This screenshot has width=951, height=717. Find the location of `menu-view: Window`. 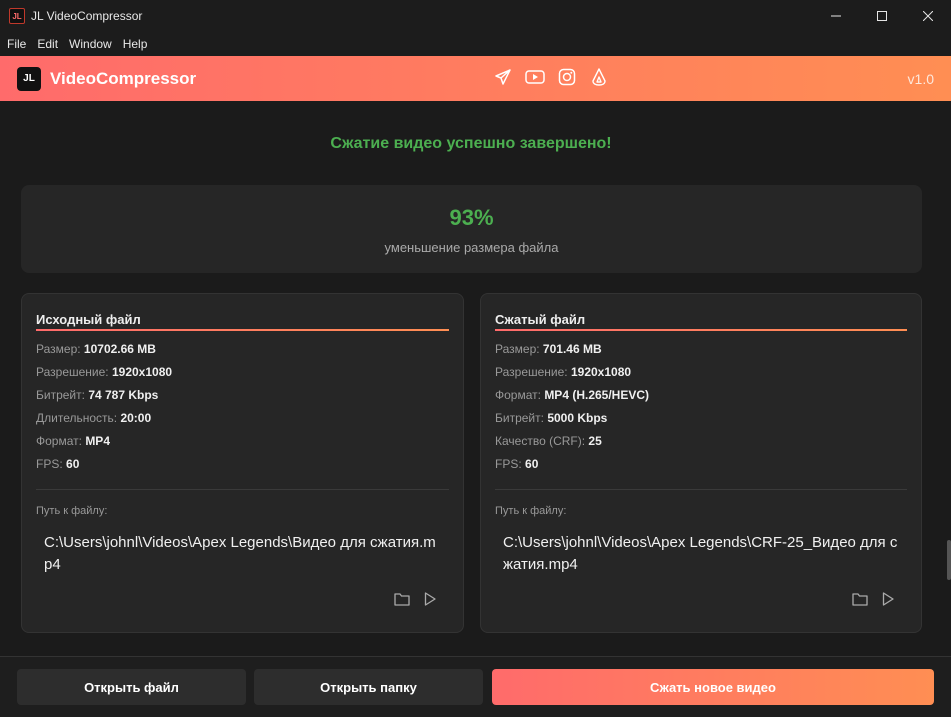

menu-view: Window is located at coordinates (90, 44).